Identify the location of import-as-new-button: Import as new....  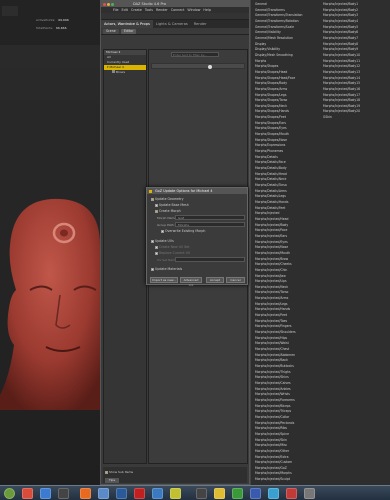
(164, 280).